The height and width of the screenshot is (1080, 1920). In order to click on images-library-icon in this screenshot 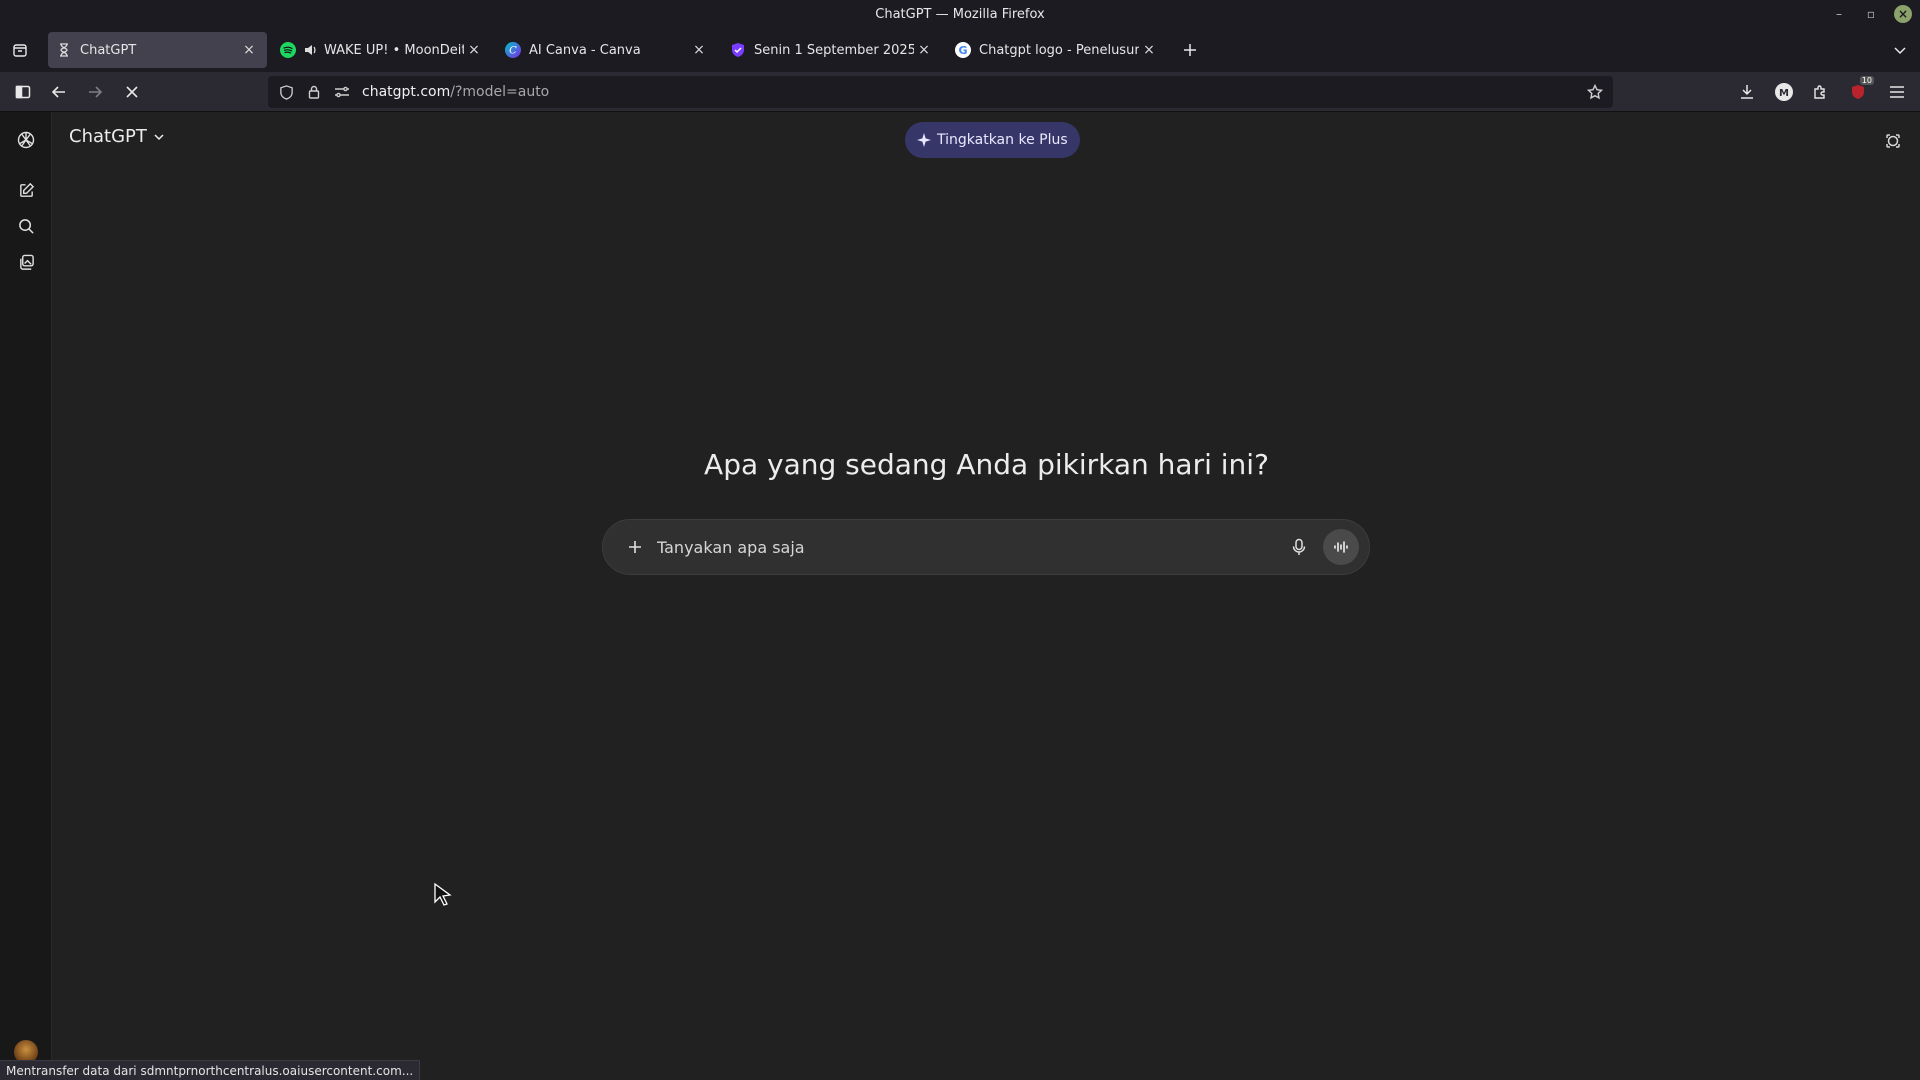, I will do `click(26, 262)`.